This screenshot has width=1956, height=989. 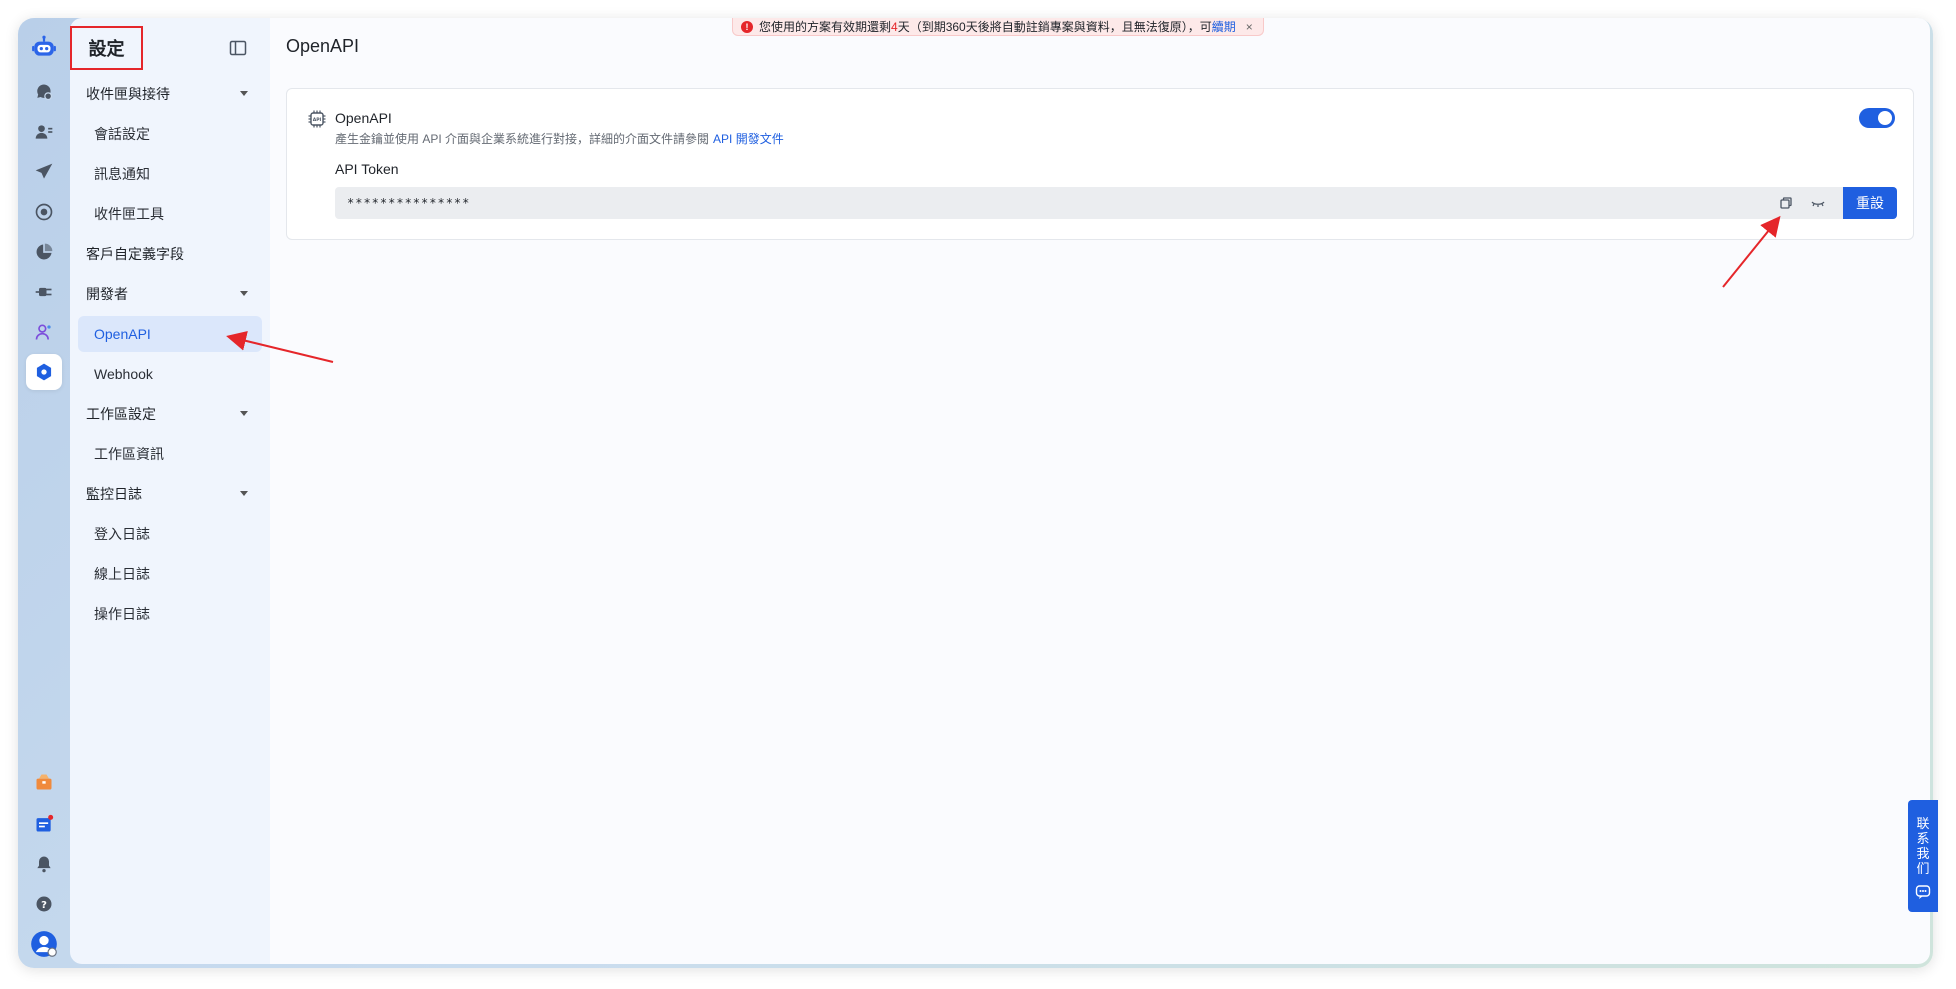 I want to click on pie-chart-icon, so click(x=44, y=252).